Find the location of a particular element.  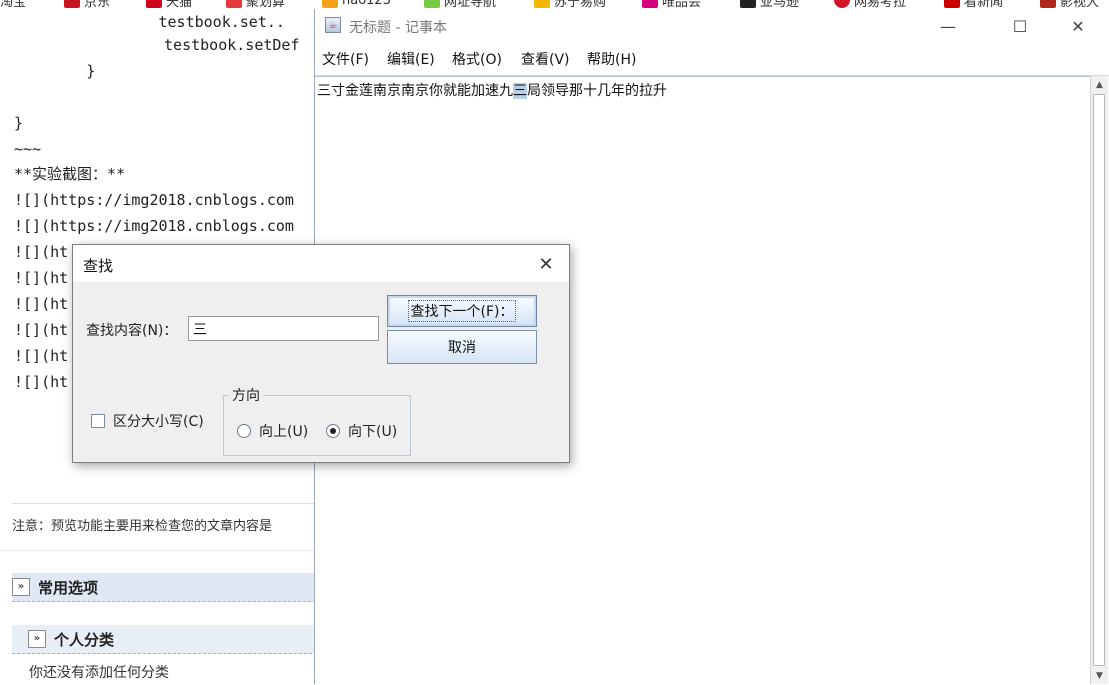

bookmark-news: 看新闻 is located at coordinates (973, 4).